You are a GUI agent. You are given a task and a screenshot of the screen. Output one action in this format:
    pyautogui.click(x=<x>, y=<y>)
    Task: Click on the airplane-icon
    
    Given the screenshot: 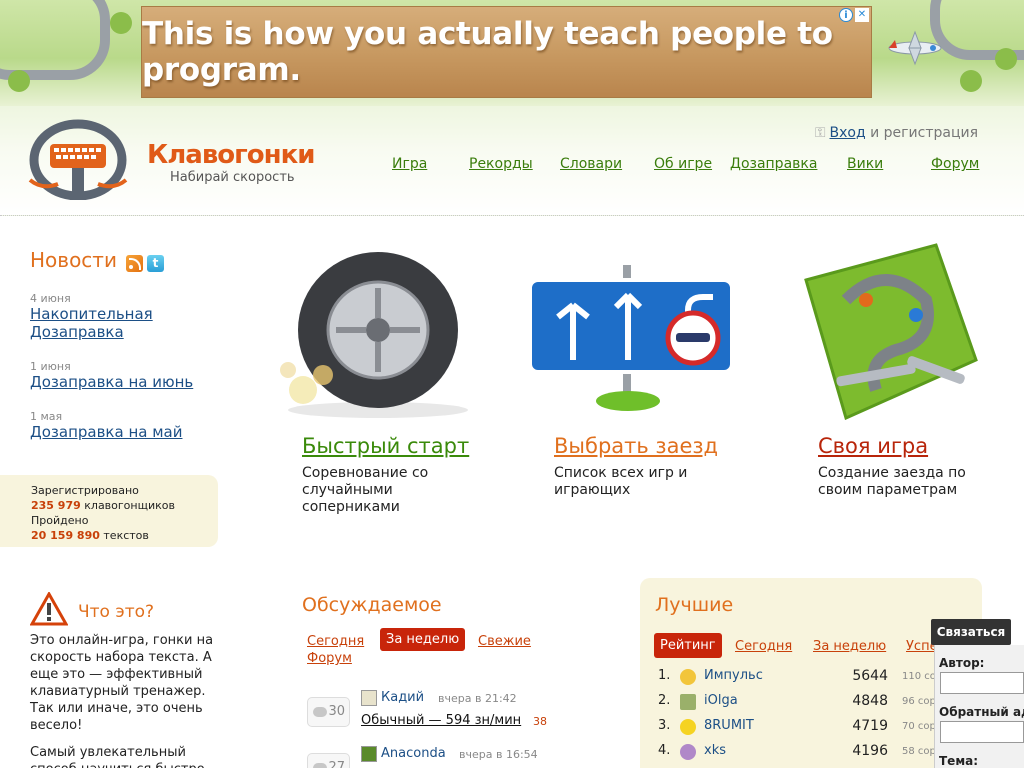 What is the action you would take?
    pyautogui.click(x=915, y=48)
    